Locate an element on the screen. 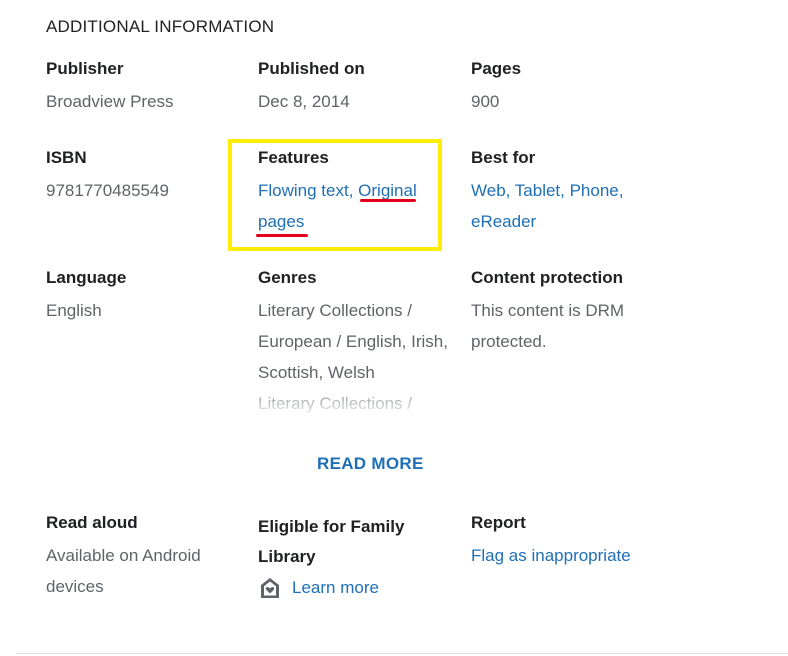 This screenshot has width=788, height=656. family-library-icon is located at coordinates (270, 588).